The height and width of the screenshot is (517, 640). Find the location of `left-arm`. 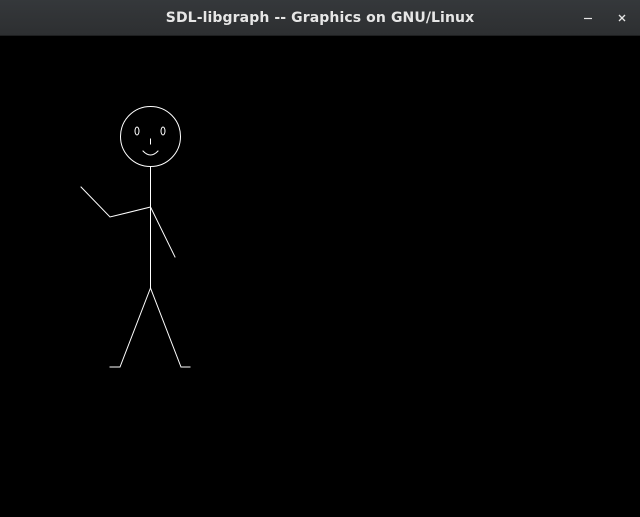

left-arm is located at coordinates (116, 202).